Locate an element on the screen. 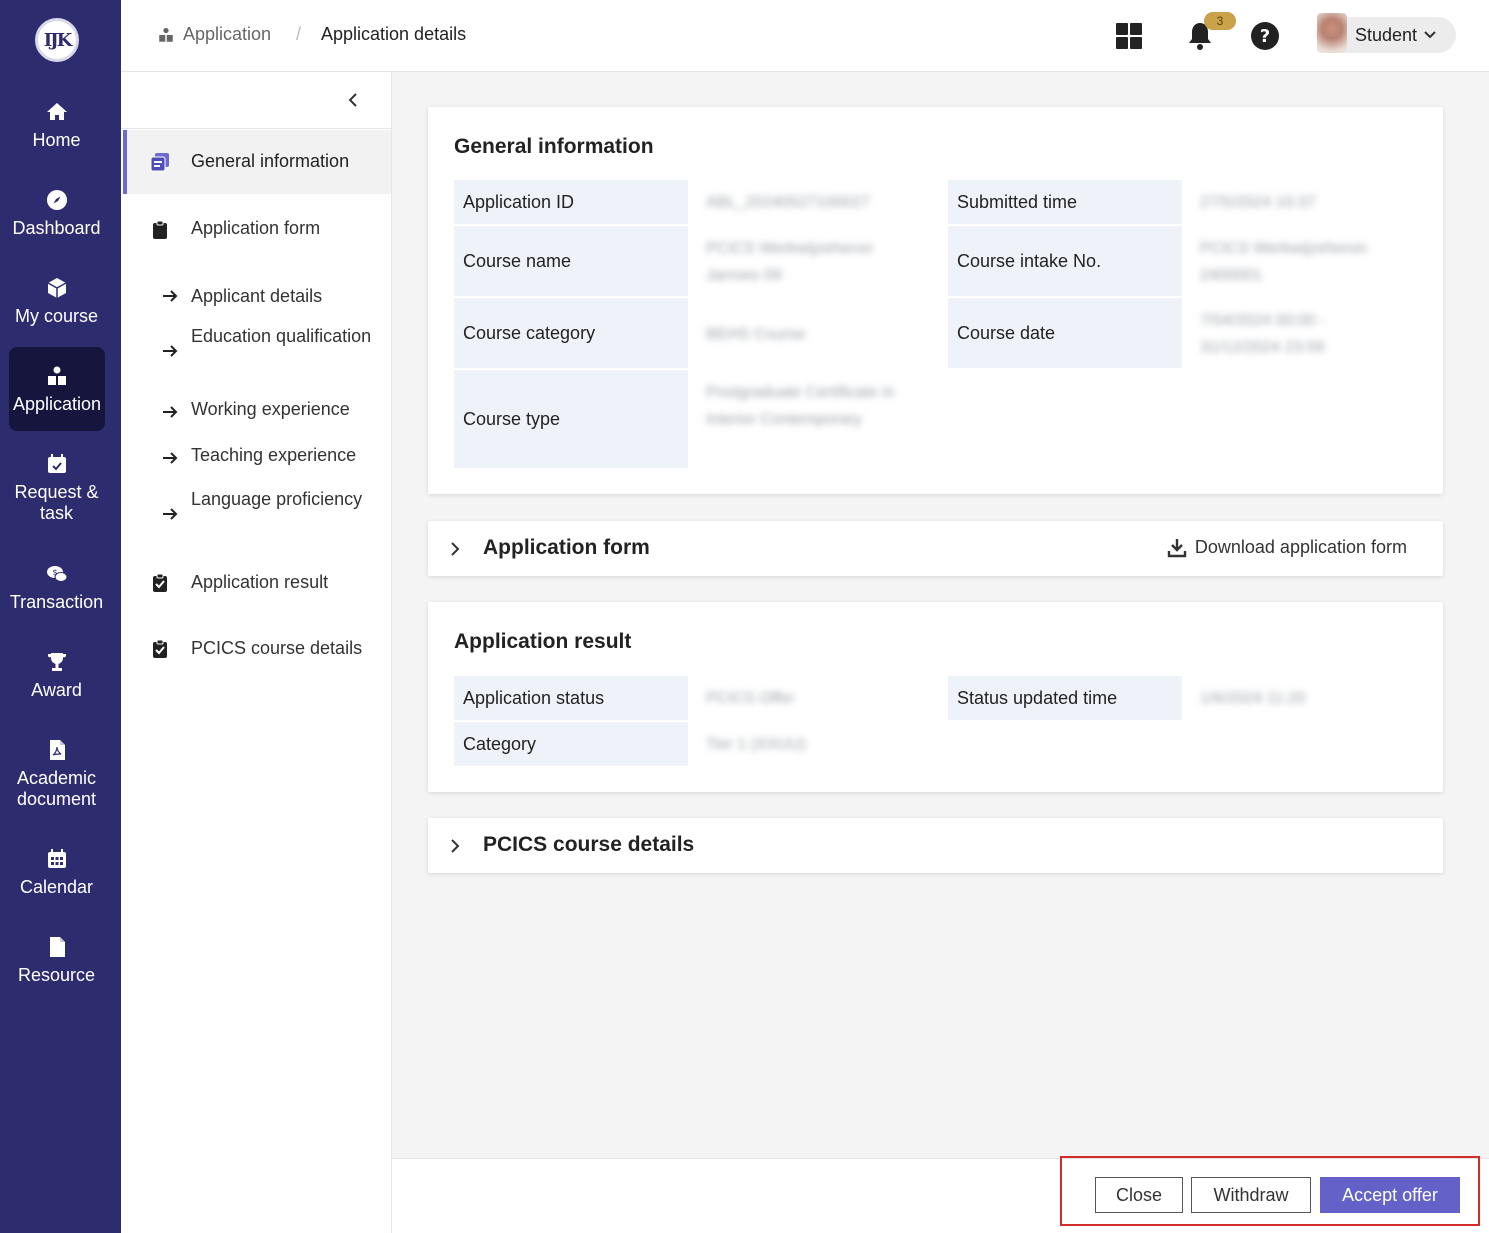 The image size is (1489, 1233). divider is located at coordinates (256, 128).